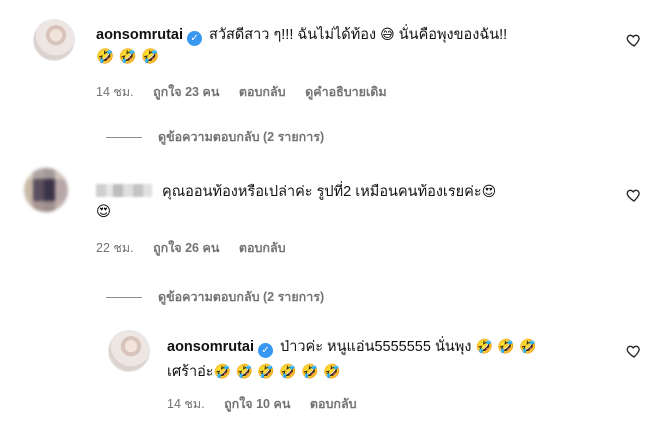  I want to click on comment-body: สวัสดีสาว ๆ!!! ฉันไม่ได้ท้อง, so click(293, 35).